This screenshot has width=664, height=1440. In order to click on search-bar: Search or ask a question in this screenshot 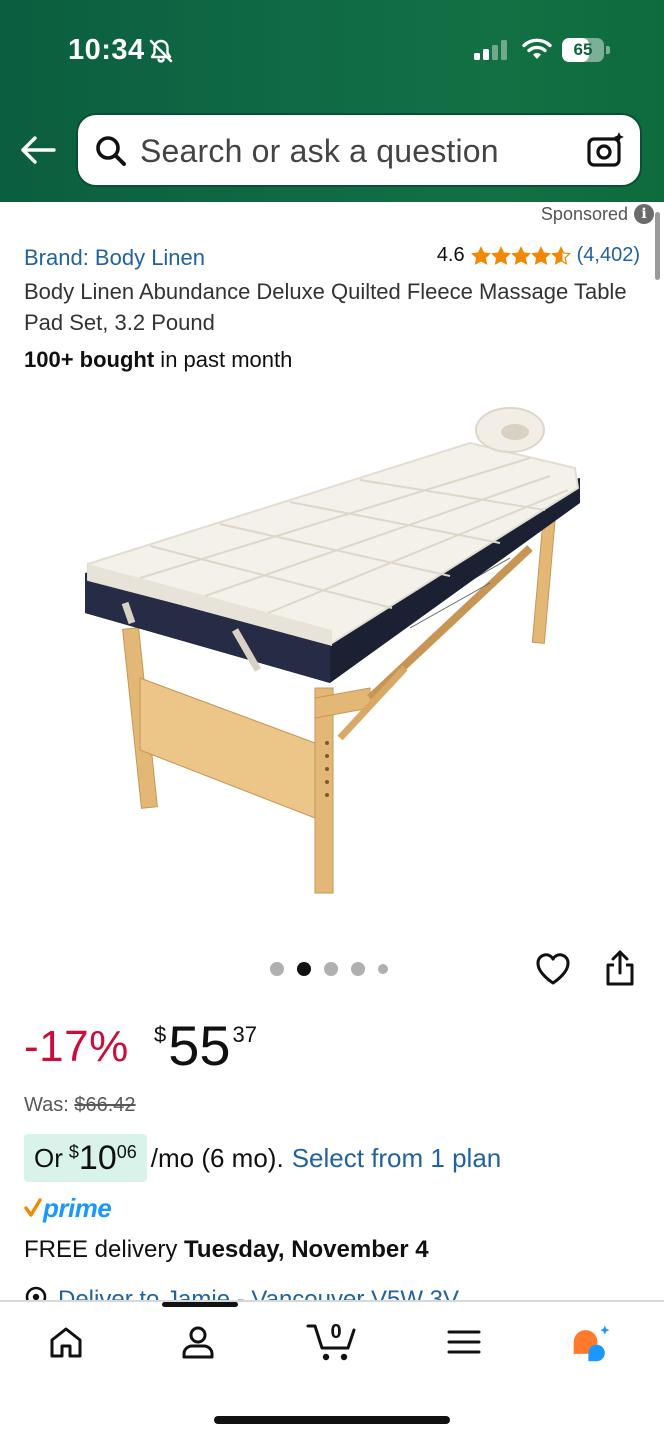, I will do `click(359, 150)`.